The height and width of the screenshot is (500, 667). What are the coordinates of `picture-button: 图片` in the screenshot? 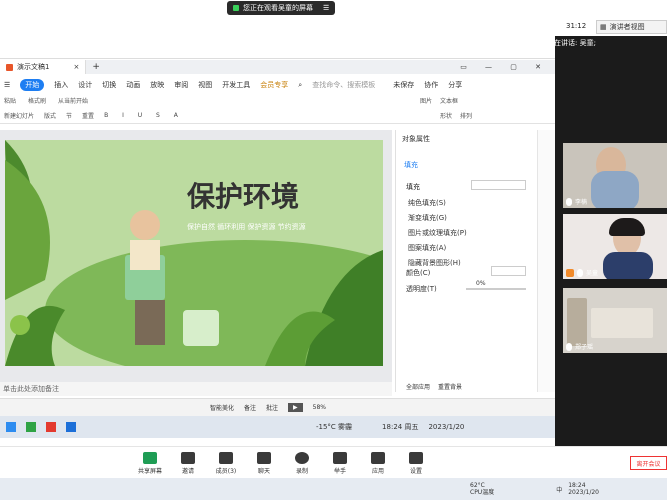 It's located at (426, 100).